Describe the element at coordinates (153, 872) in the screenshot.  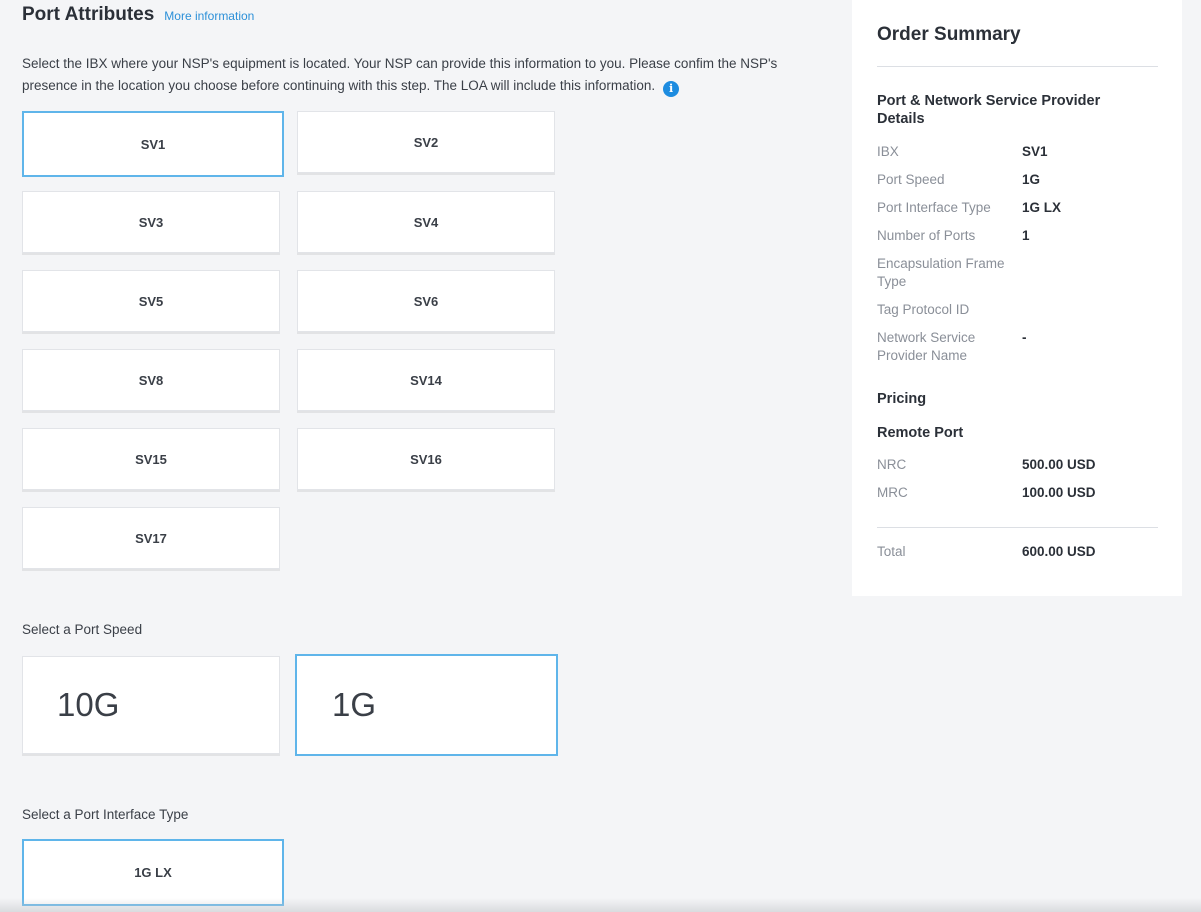
I see `interface-type-option-1g-lx: 1G LX` at that location.